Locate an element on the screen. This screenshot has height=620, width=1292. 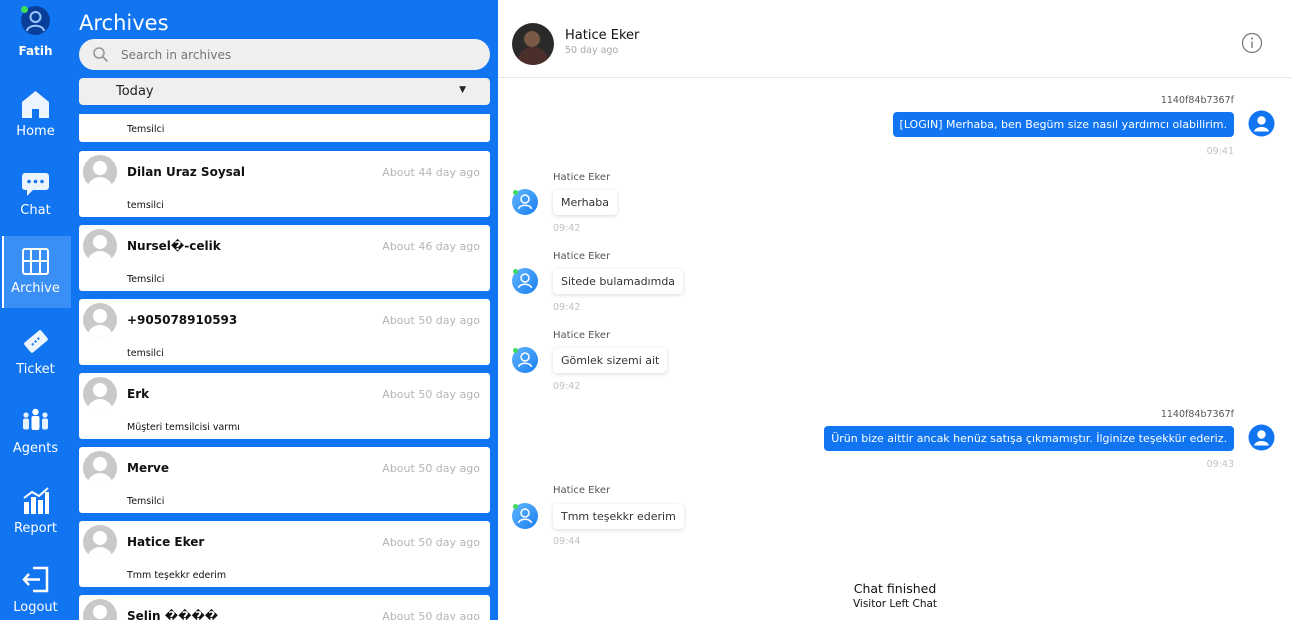
chat-finished-title: Chat finished is located at coordinates (895, 588).